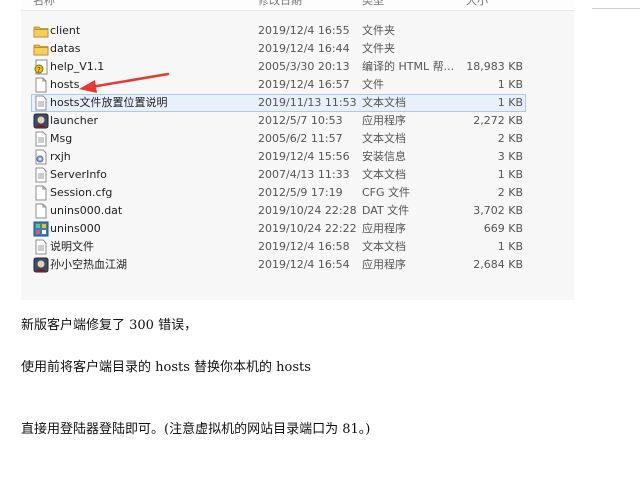  Describe the element at coordinates (616, 4) in the screenshot. I see `top-right-rule` at that location.